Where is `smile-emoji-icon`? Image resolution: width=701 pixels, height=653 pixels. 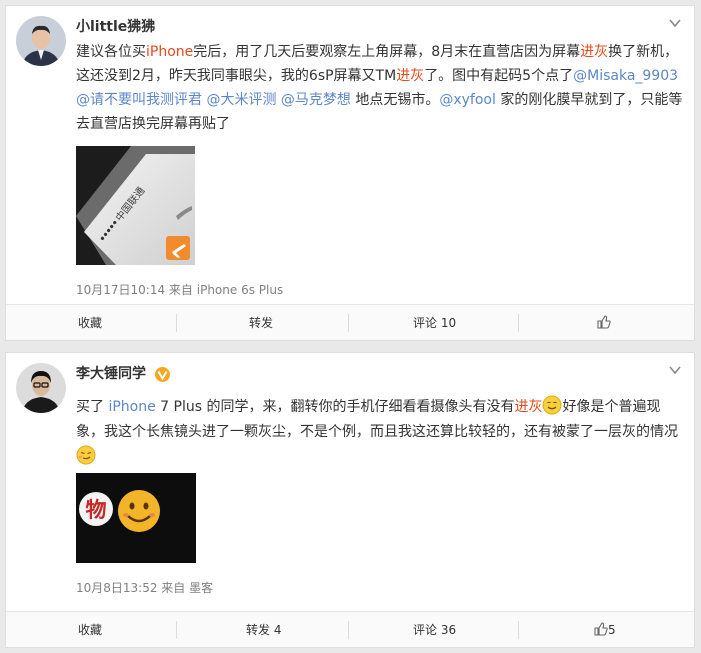
smile-emoji-icon is located at coordinates (552, 405).